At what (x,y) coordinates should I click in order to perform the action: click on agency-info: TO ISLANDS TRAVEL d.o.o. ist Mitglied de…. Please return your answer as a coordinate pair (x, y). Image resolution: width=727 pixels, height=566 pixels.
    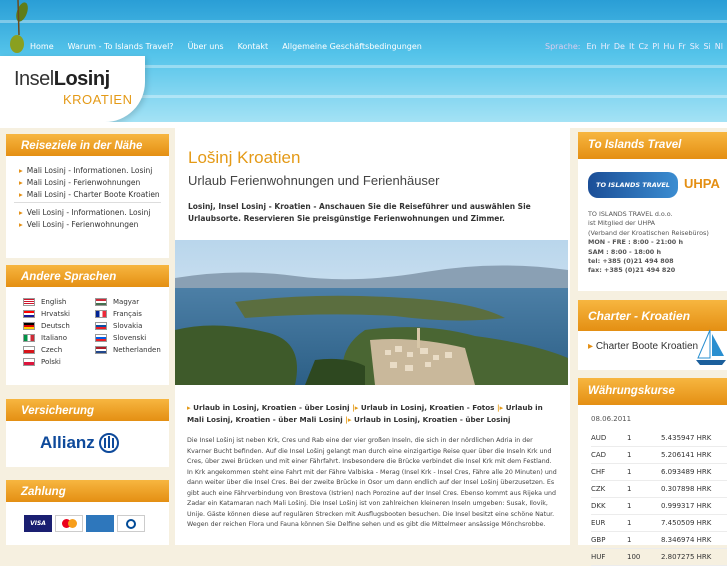
    Looking at the image, I should click on (648, 242).